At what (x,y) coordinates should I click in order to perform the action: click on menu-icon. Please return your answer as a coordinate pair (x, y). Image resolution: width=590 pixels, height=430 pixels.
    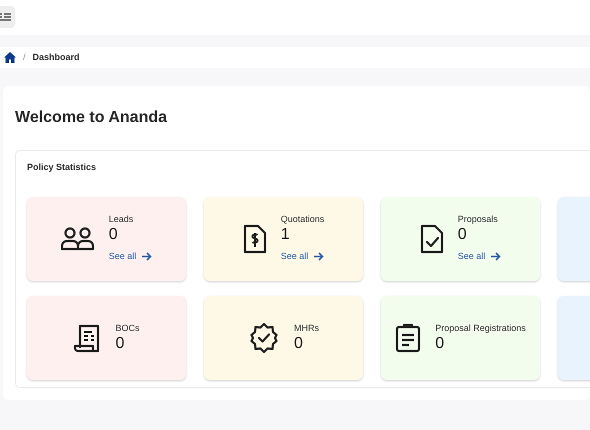
    Looking at the image, I should click on (5, 17).